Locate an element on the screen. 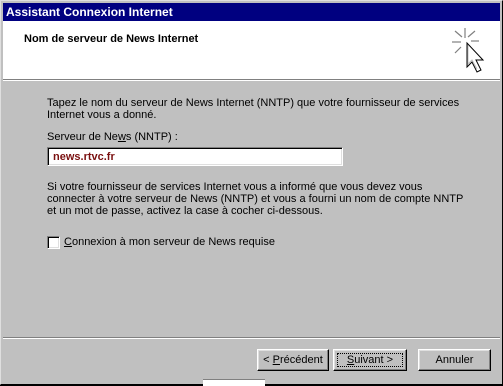 The width and height of the screenshot is (503, 386). previous-button: < Précédent is located at coordinates (293, 360).